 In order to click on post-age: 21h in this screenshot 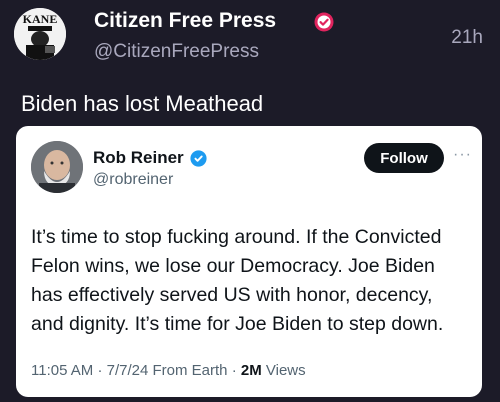, I will do `click(467, 38)`.